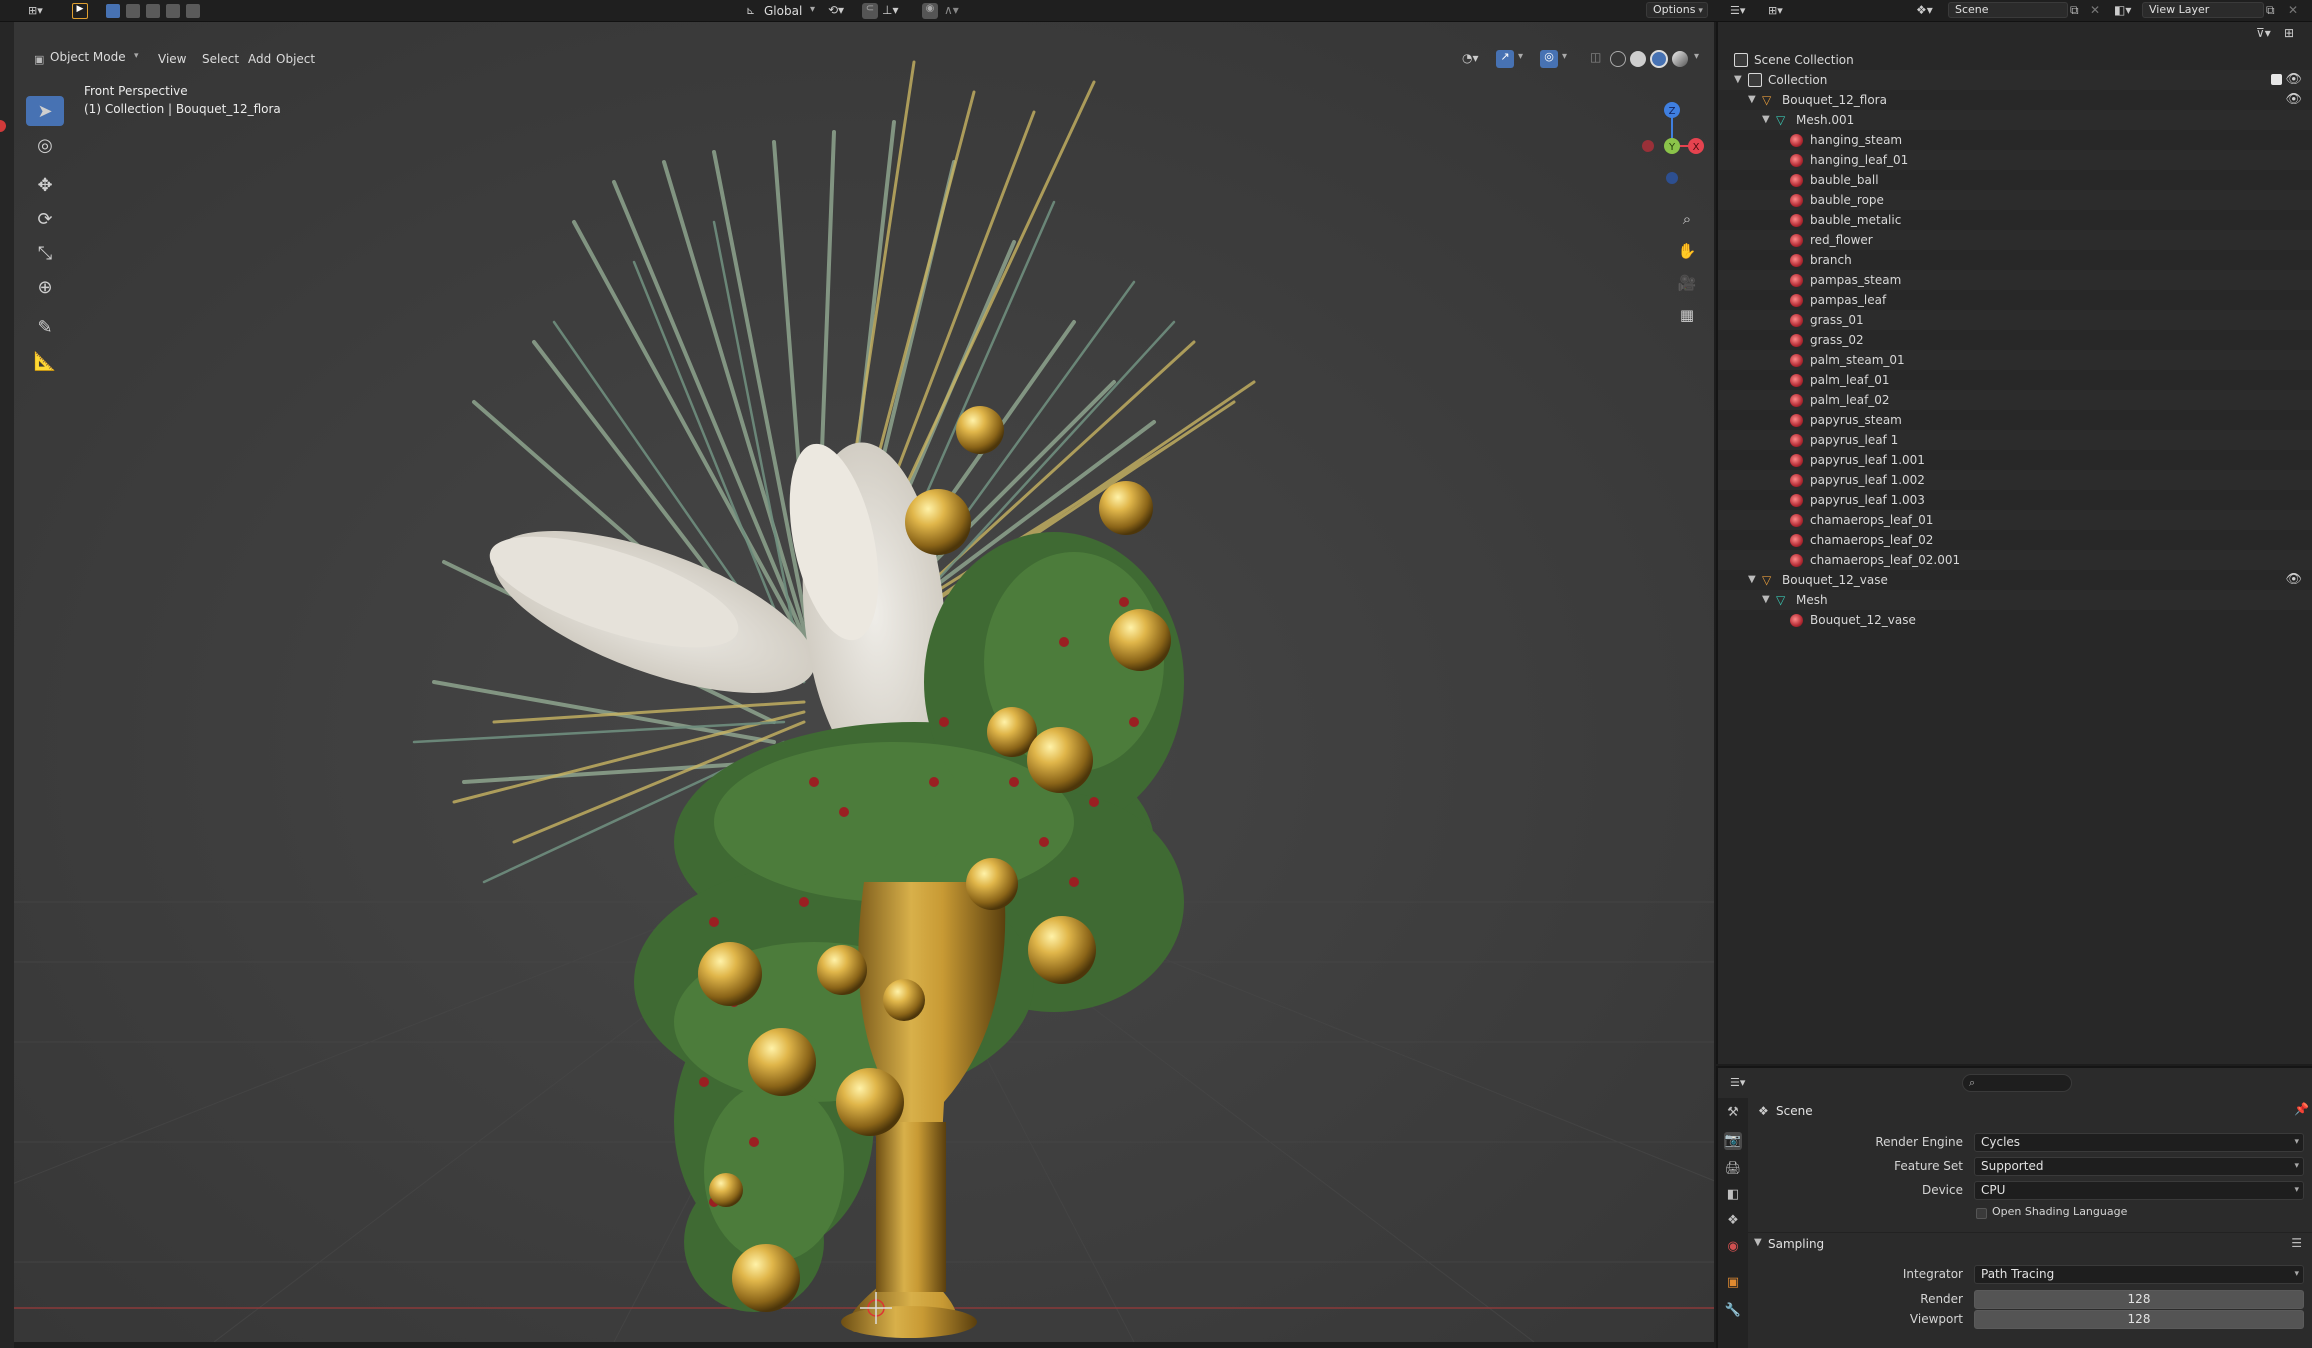  I want to click on properties-search-input: ⌕, so click(2017, 1083).